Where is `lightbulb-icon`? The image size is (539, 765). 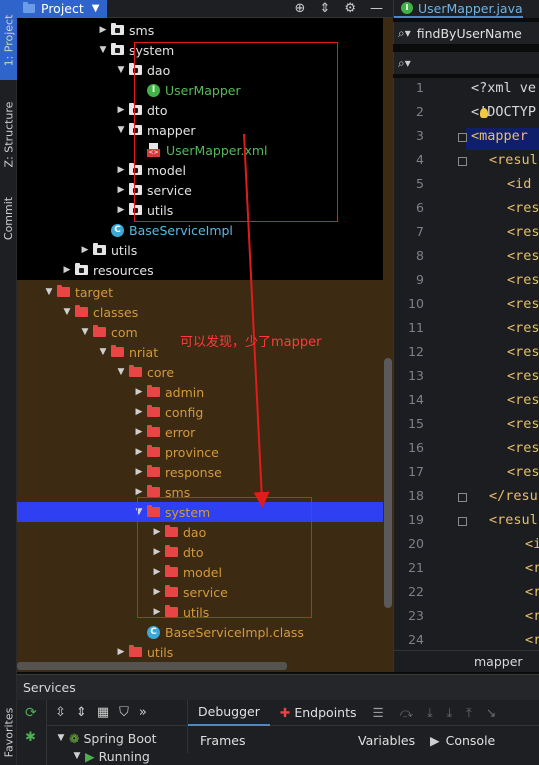 lightbulb-icon is located at coordinates (484, 113).